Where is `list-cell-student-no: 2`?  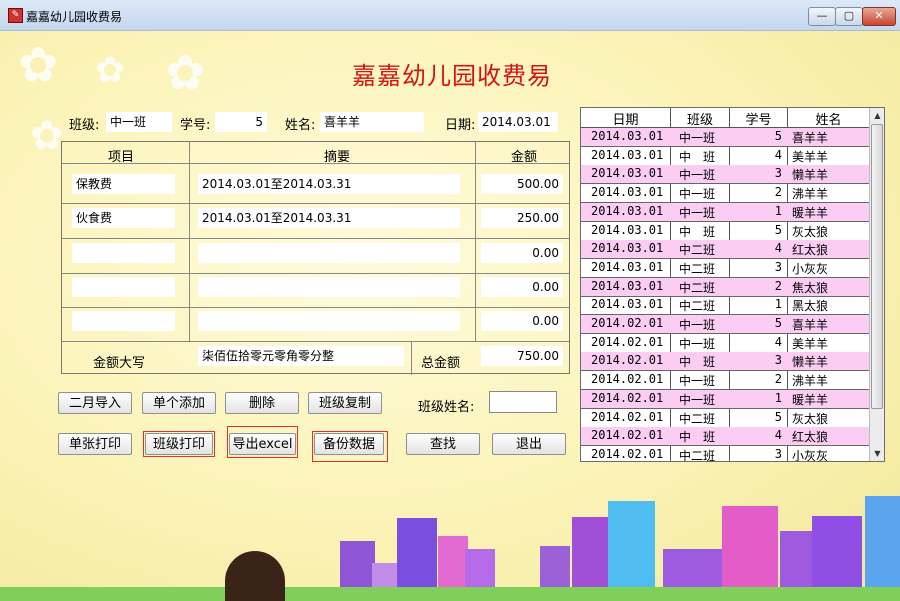
list-cell-student-no: 2 is located at coordinates (778, 192).